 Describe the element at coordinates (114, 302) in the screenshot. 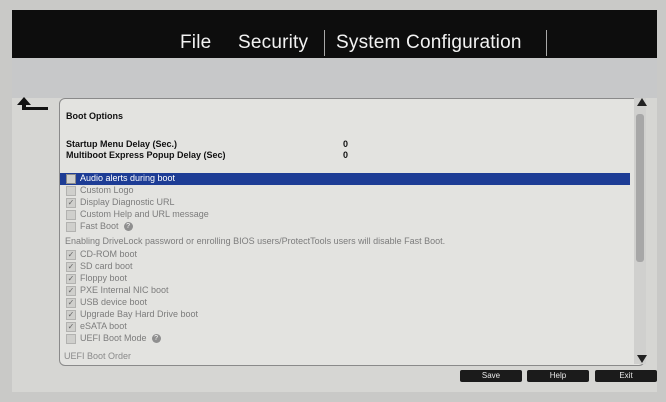

I see `option-label: USB device boot` at that location.